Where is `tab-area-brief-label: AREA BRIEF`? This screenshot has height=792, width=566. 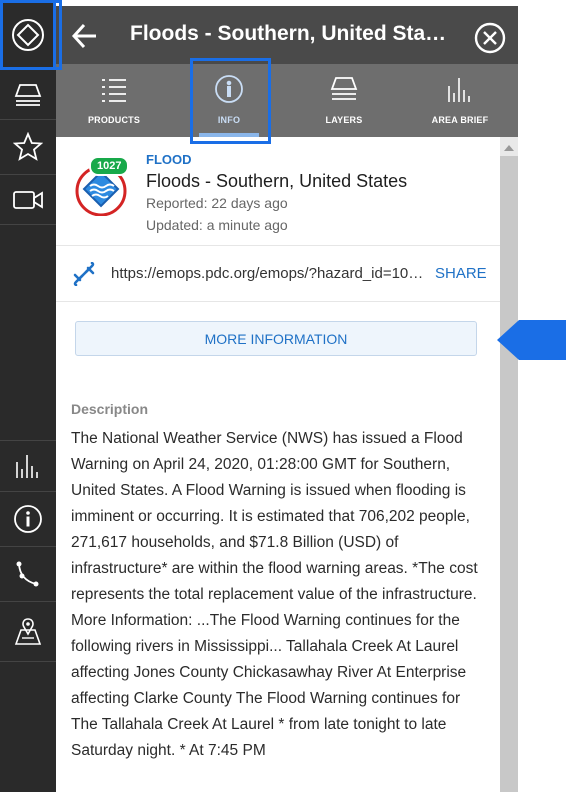
tab-area-brief-label: AREA BRIEF is located at coordinates (460, 120).